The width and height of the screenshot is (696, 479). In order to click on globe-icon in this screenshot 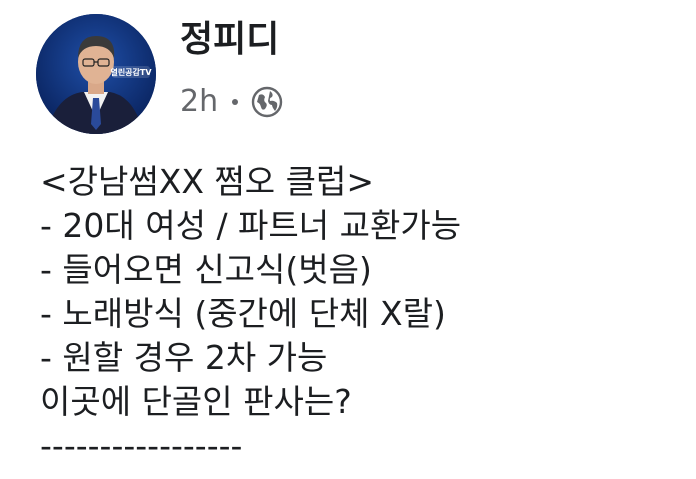, I will do `click(267, 102)`.